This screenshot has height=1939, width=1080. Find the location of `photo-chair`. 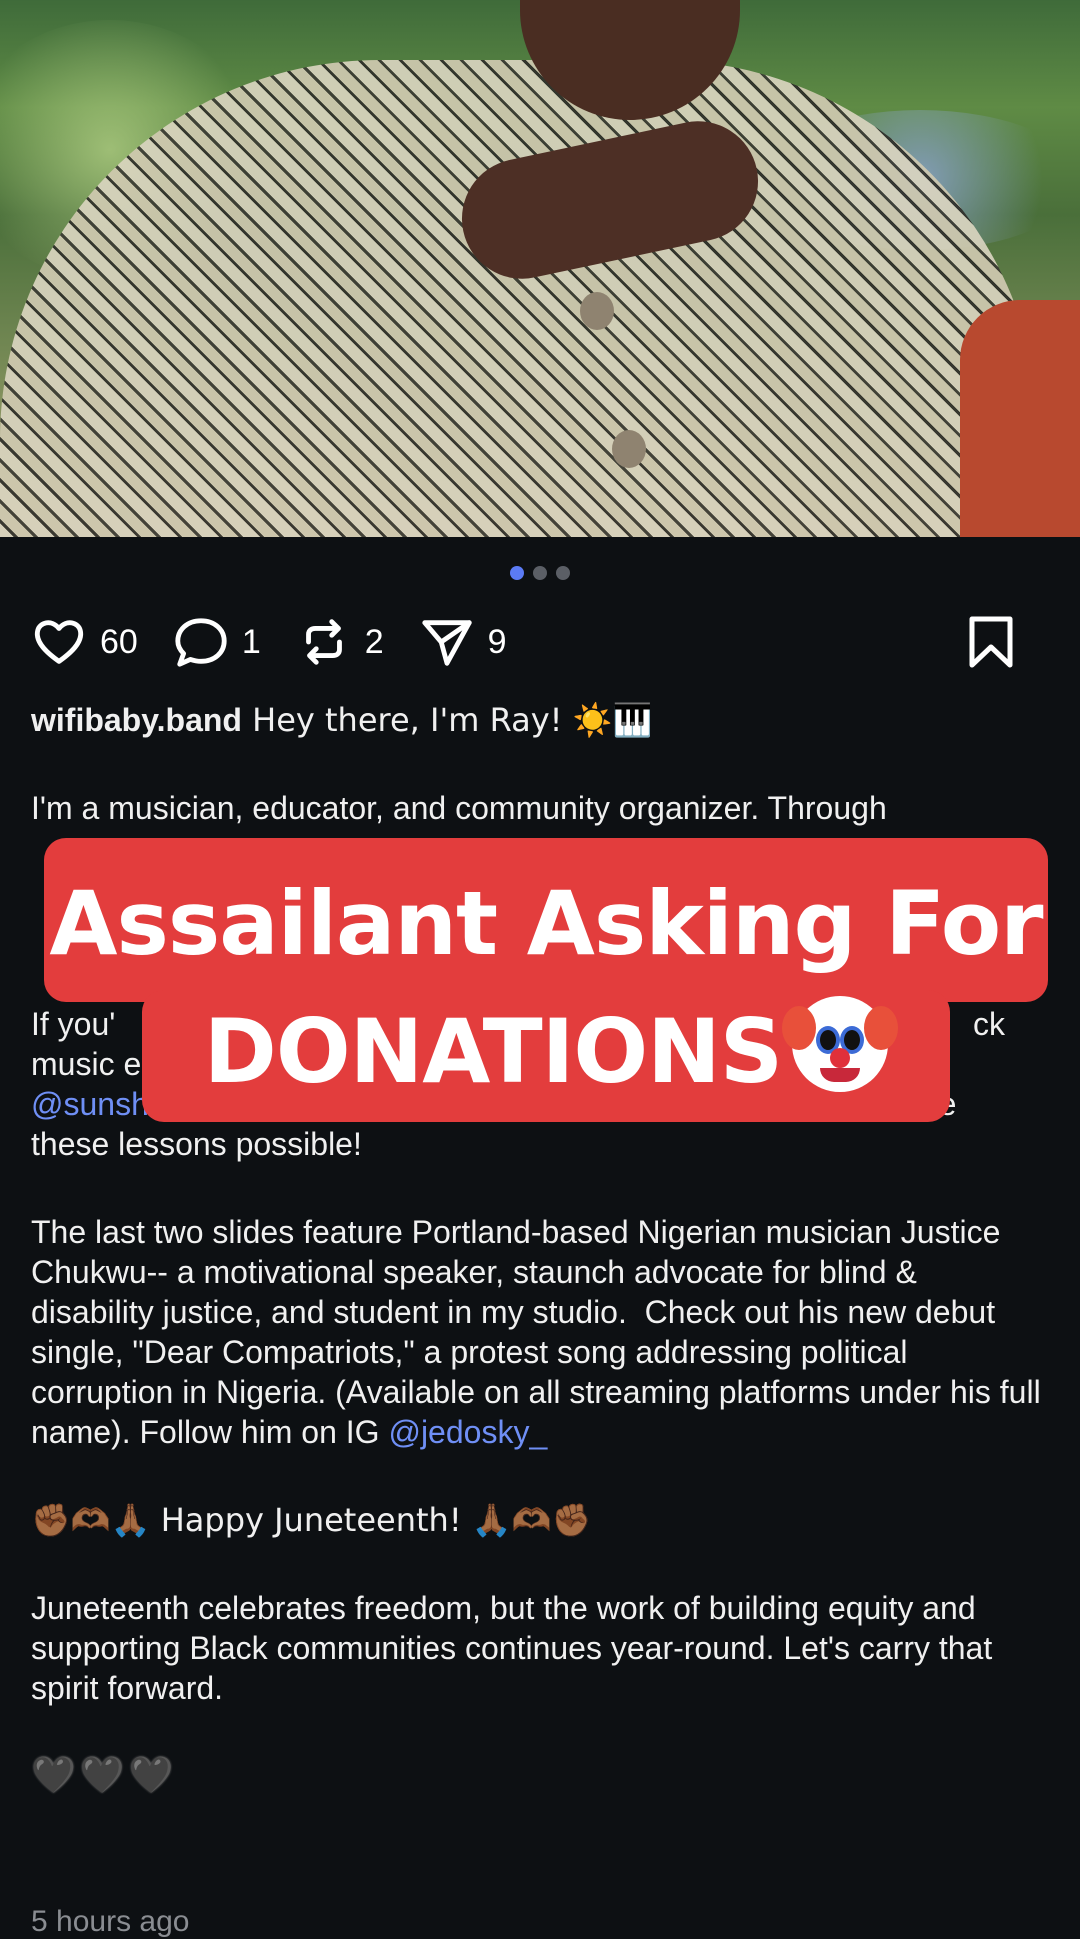

photo-chair is located at coordinates (1020, 418).